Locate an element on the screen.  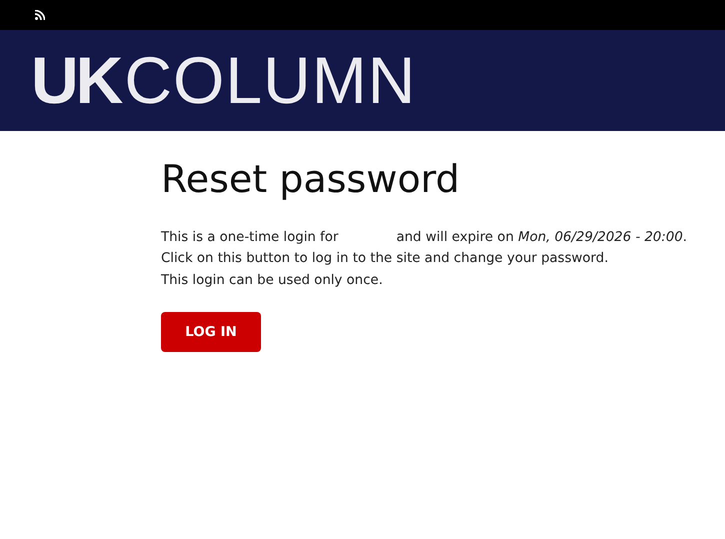
instruction-text: This login can be used only once. is located at coordinates (272, 281).